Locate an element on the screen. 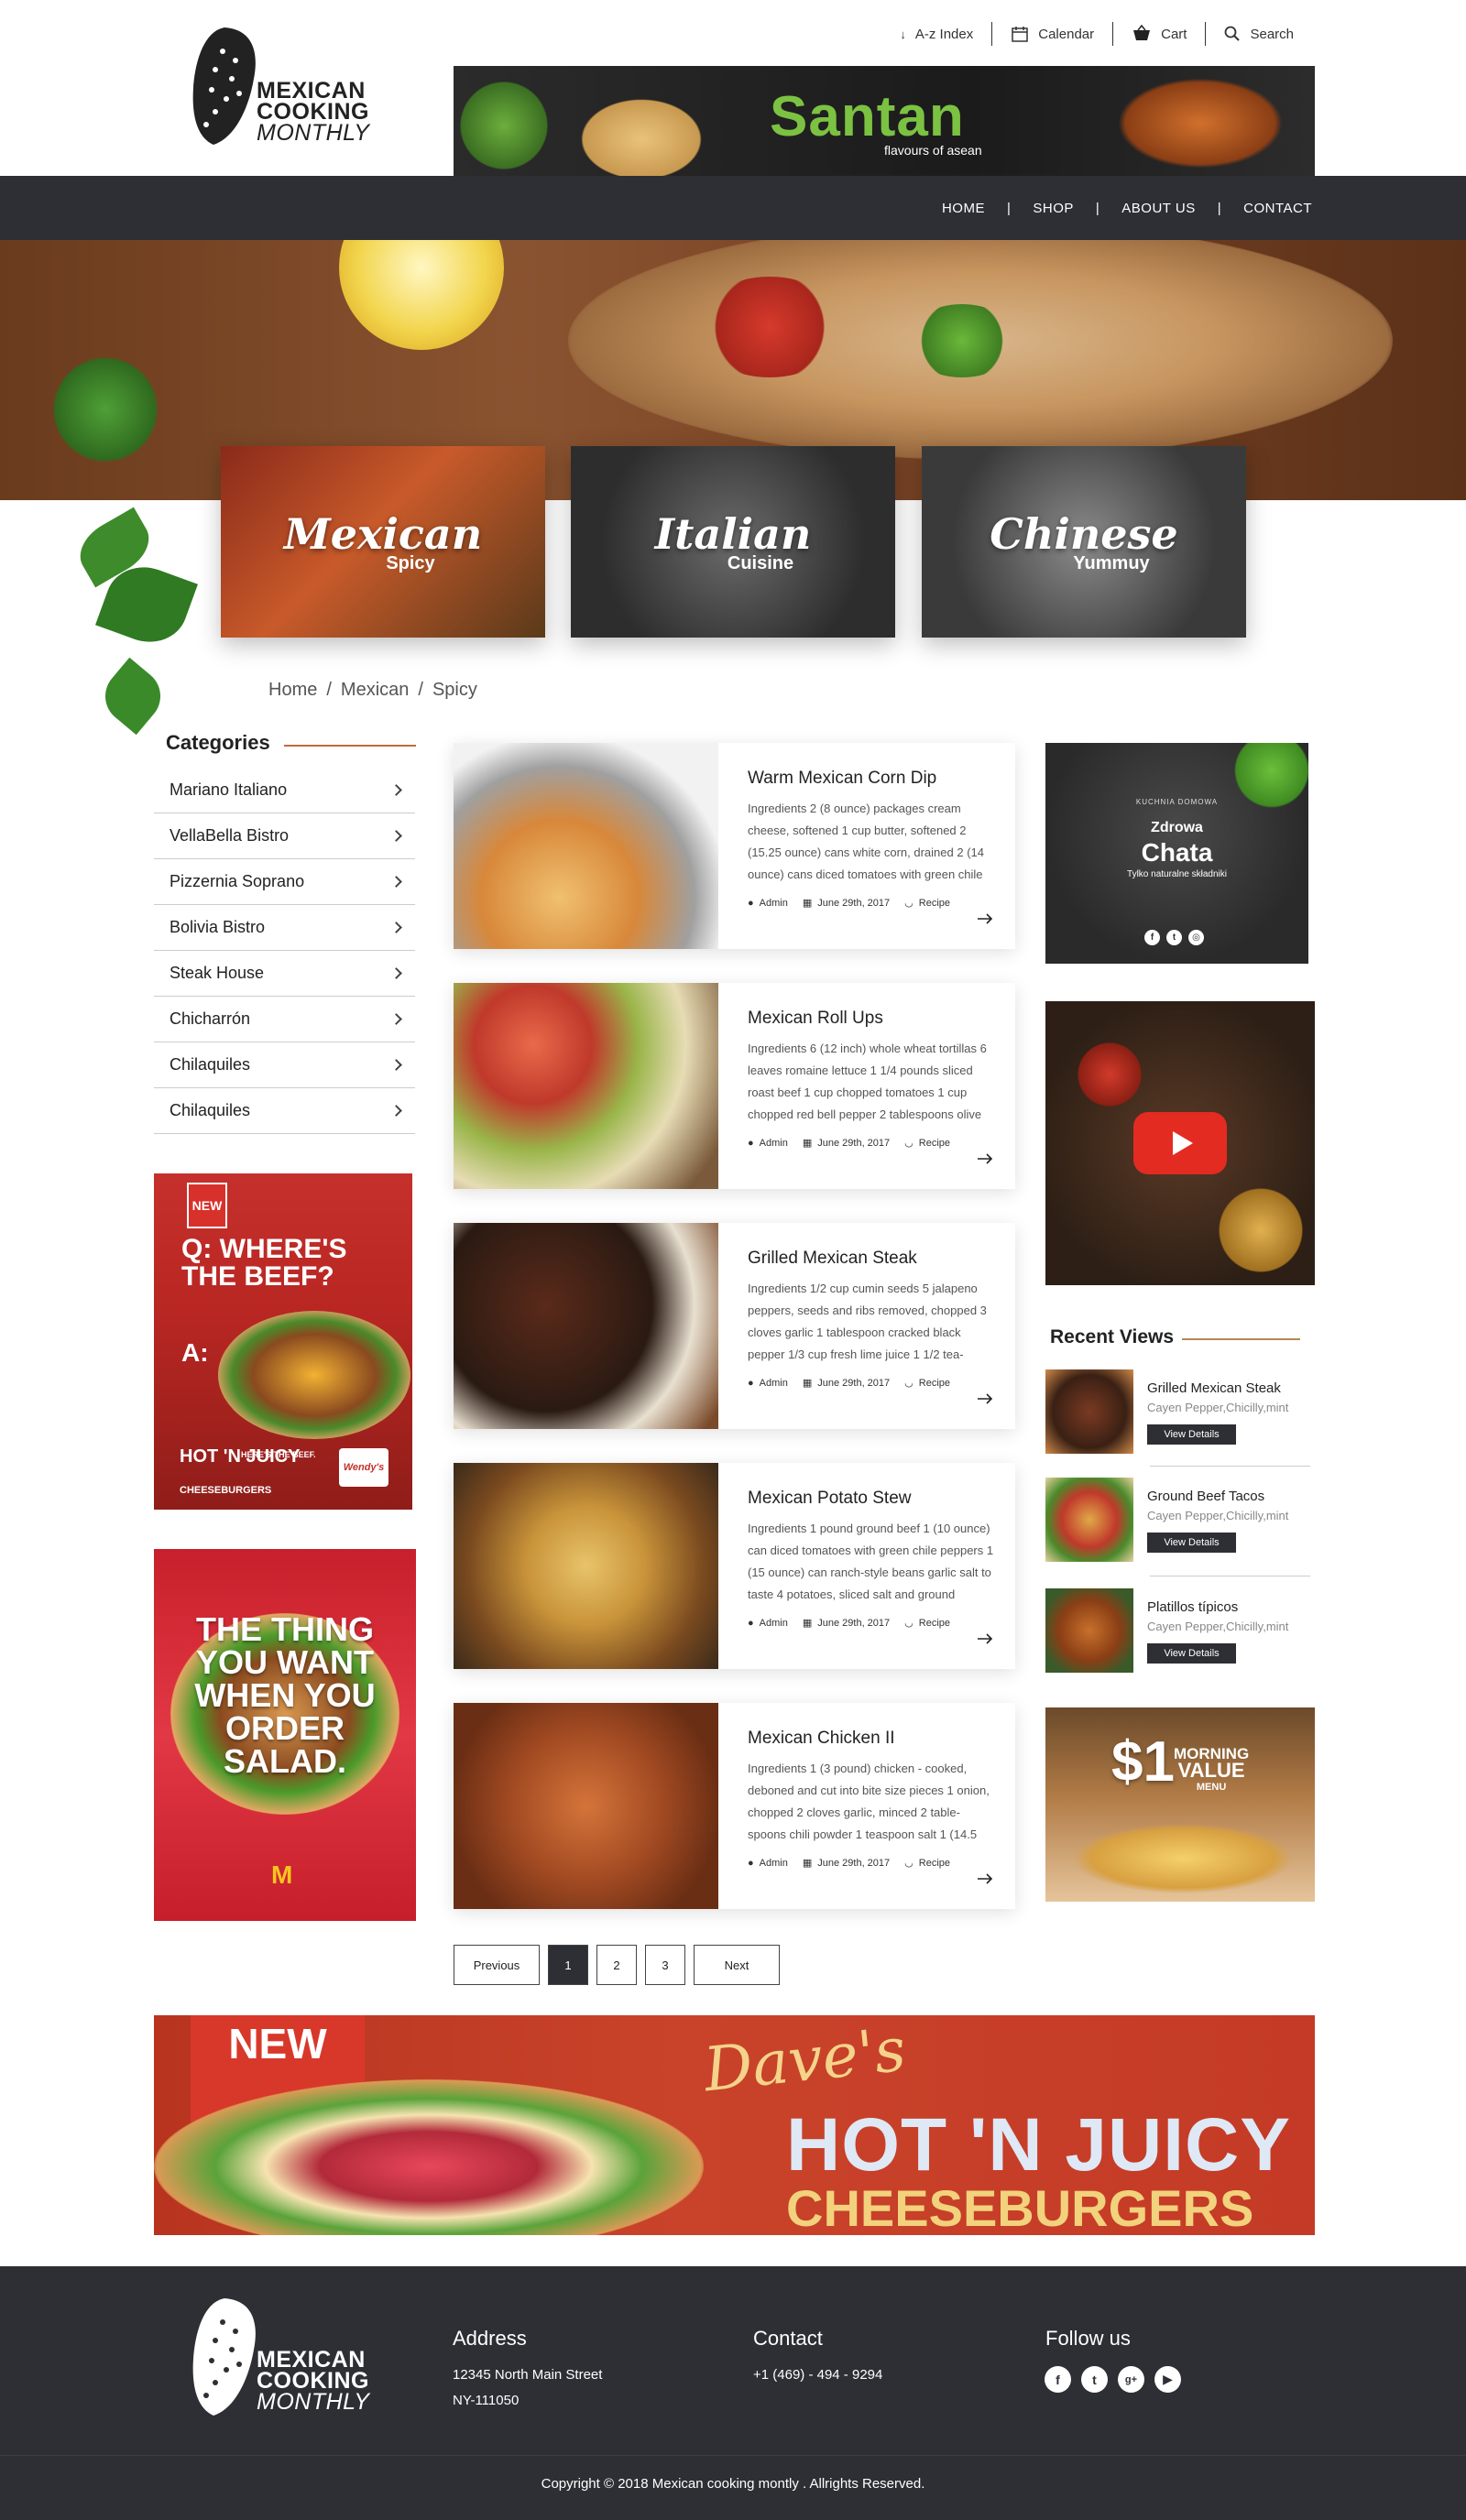 The width and height of the screenshot is (1466, 2520). utility-nav: ↓ A-z Index Calendar Cart Search is located at coordinates (1087, 34).